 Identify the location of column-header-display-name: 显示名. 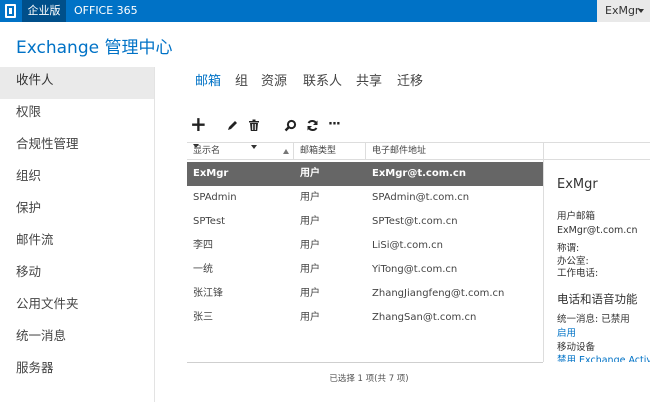
(240, 151).